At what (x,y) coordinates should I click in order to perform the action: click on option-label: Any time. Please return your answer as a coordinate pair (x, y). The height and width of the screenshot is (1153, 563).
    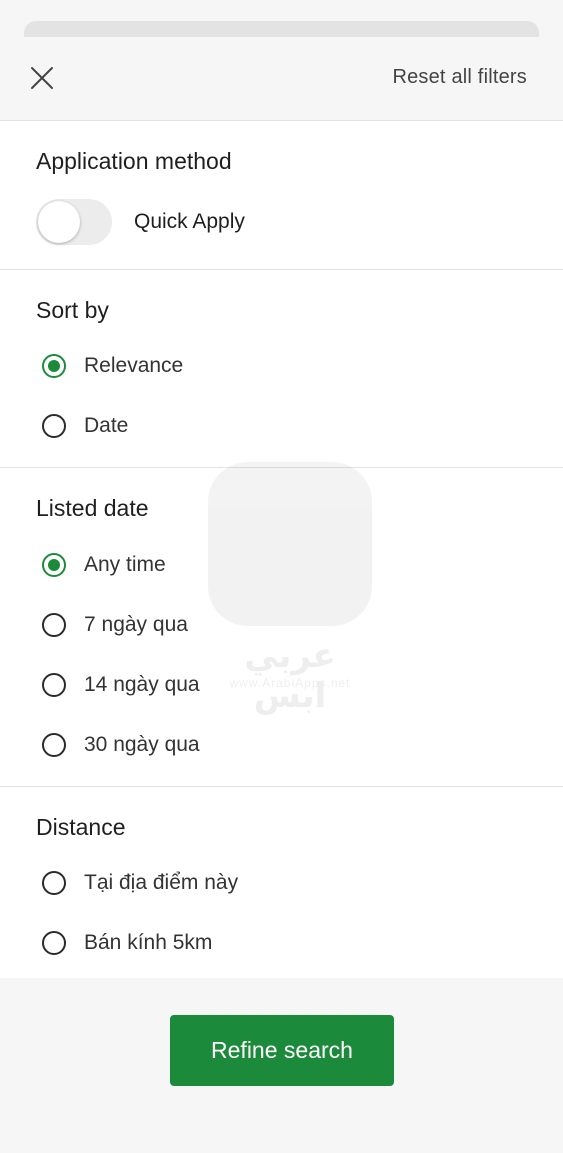
    Looking at the image, I should click on (125, 564).